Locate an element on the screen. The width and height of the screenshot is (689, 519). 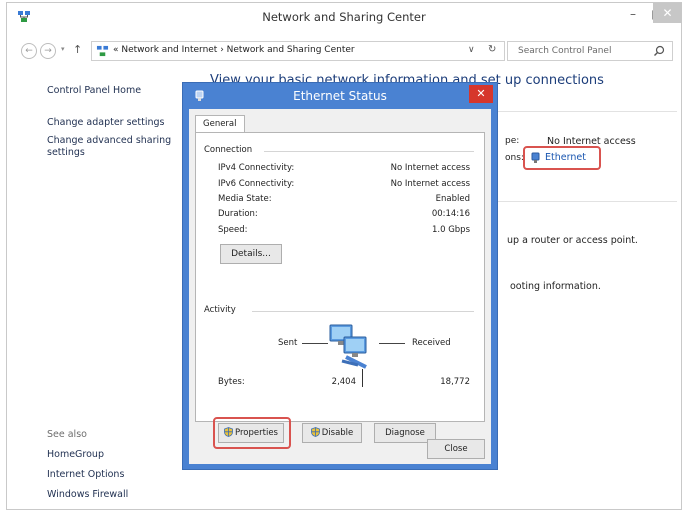
dialog-close-button: ✕ is located at coordinates (481, 94).